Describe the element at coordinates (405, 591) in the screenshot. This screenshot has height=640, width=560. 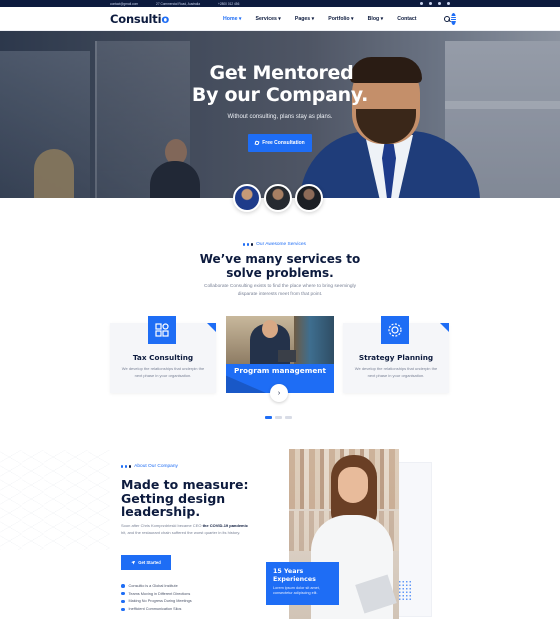
I see `decorative-dot-grid` at that location.